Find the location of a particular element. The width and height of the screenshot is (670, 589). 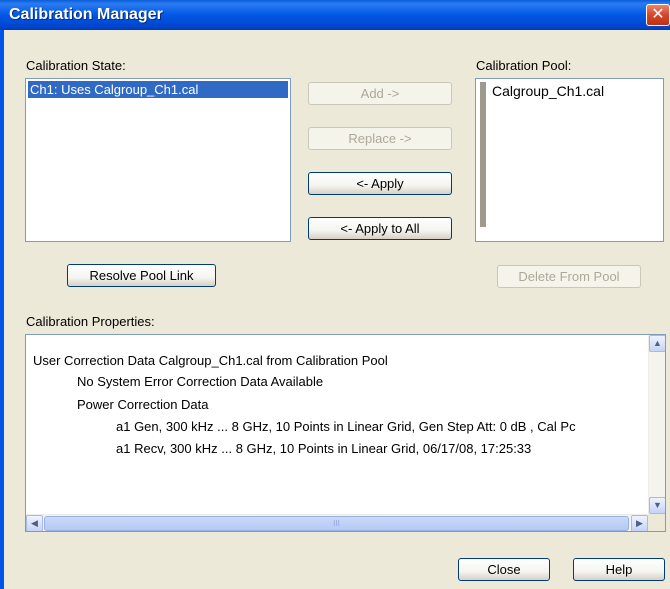

horizontal-scrollbar: ◀ III ▶ is located at coordinates (337, 522).